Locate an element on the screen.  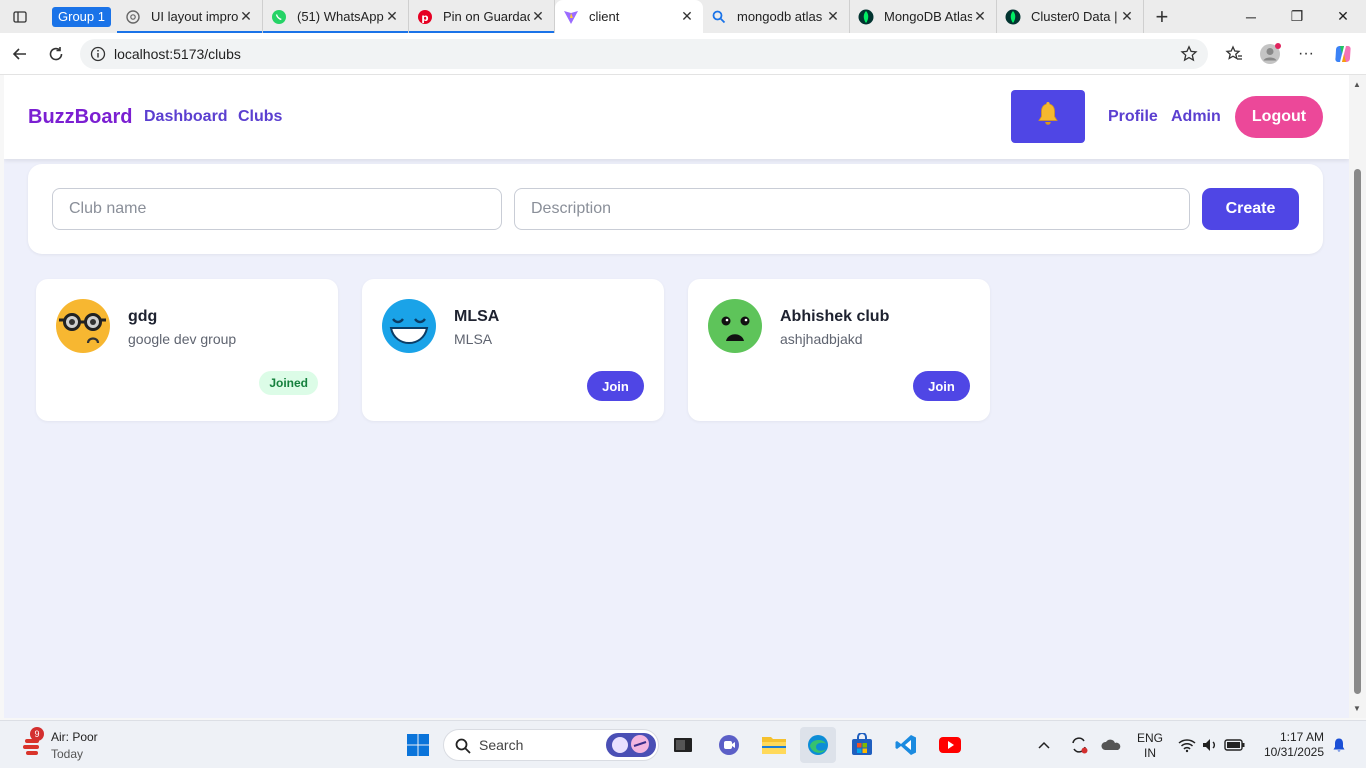
pinterest-icon: p is located at coordinates (425, 17).